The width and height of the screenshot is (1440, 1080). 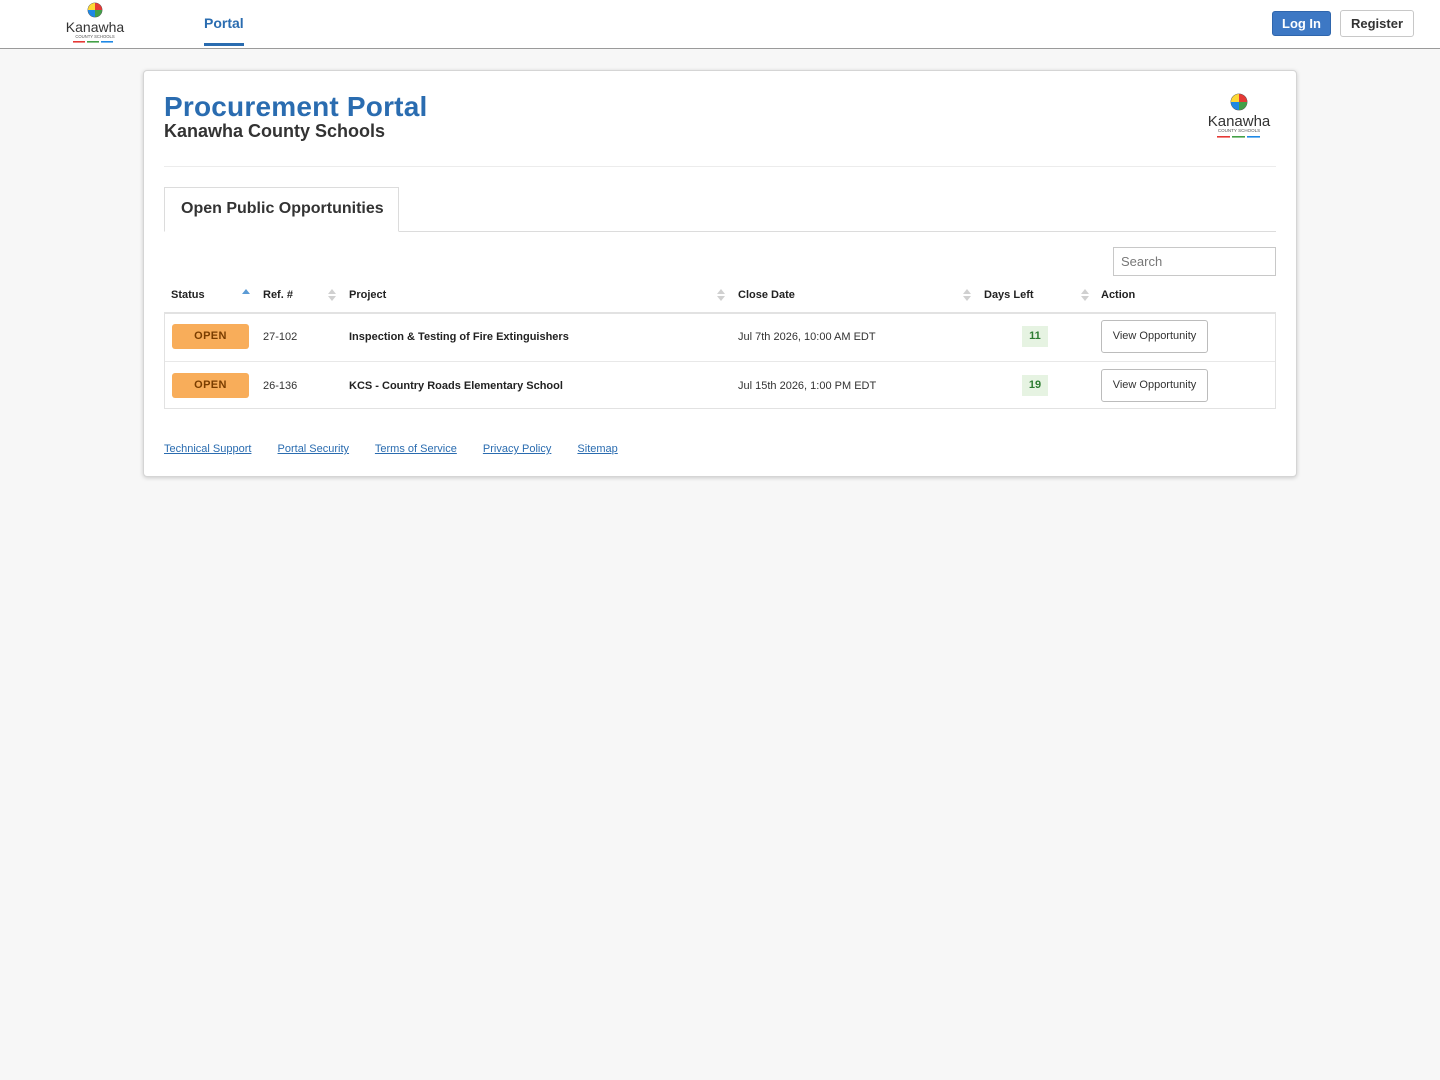 What do you see at coordinates (246, 295) in the screenshot?
I see `sort-asc-icon` at bounding box center [246, 295].